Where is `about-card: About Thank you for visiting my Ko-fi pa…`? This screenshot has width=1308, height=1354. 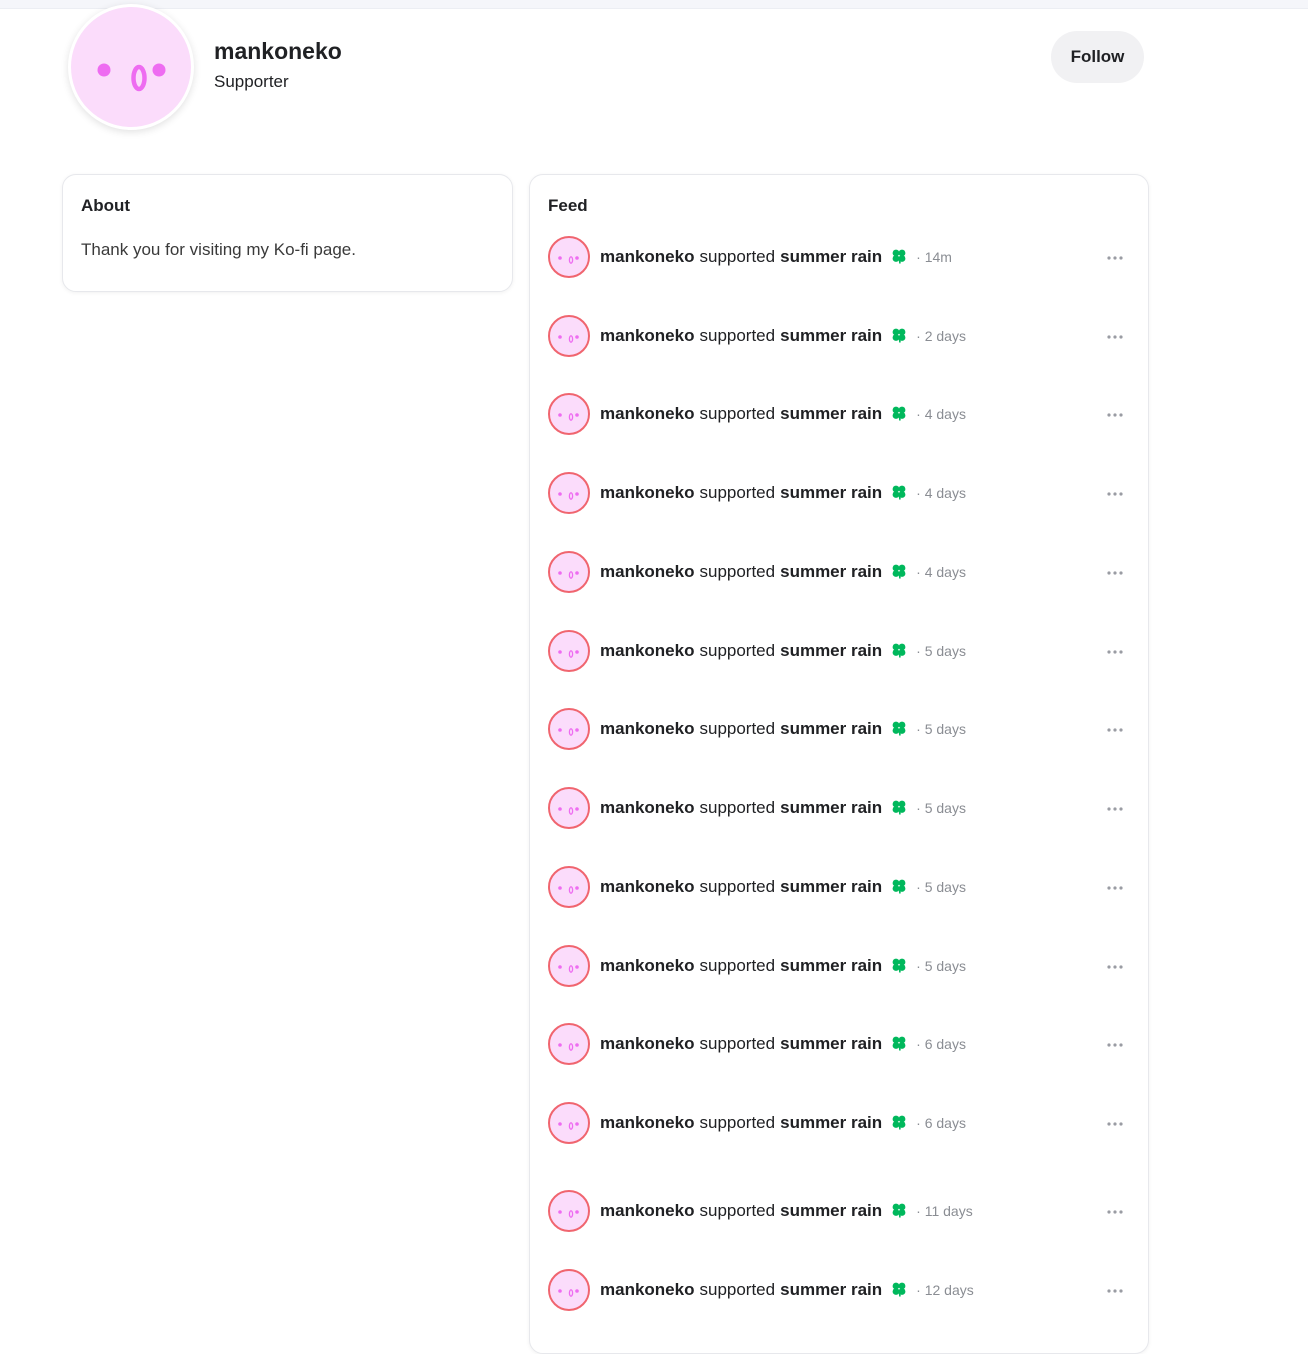 about-card: About Thank you for visiting my Ko-fi pa… is located at coordinates (287, 233).